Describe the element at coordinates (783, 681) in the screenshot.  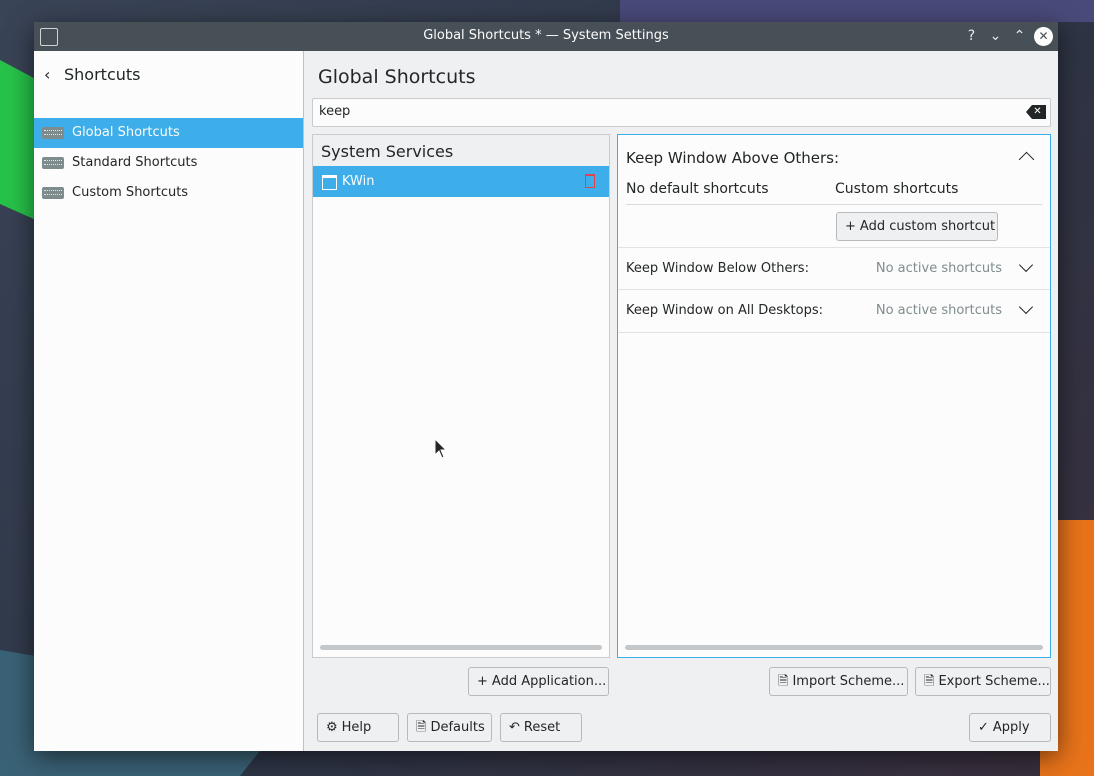
I see `document-import-icon: 🗎` at that location.